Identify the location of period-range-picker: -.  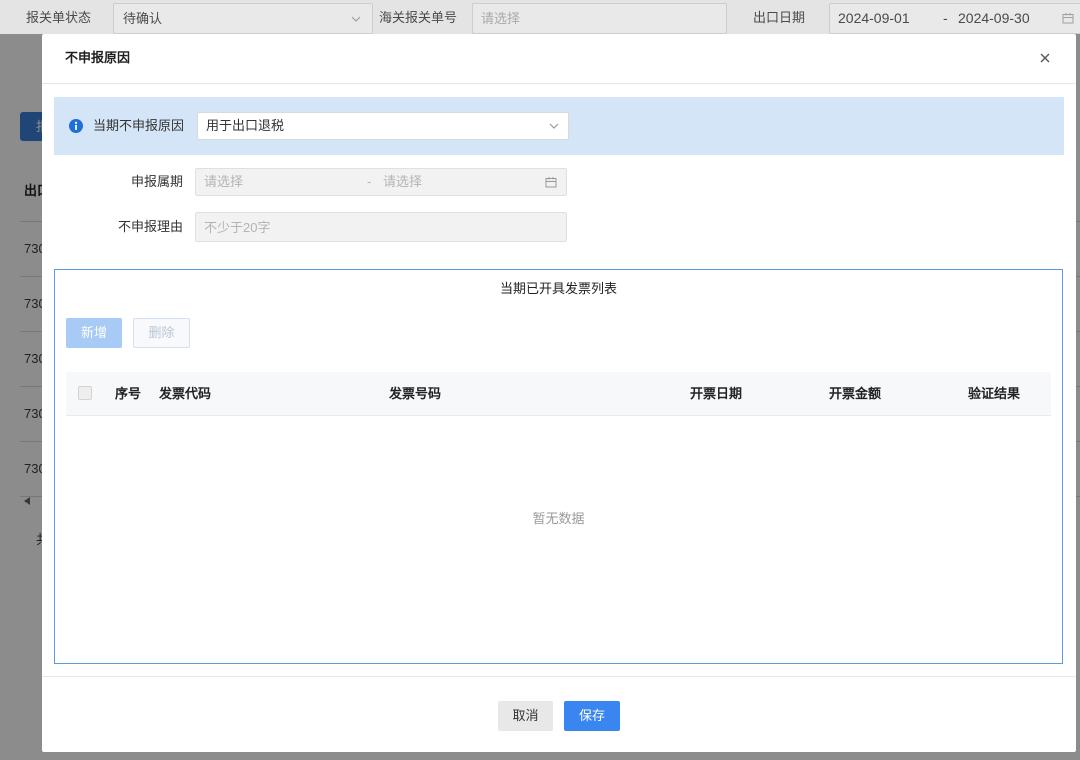
(381, 182).